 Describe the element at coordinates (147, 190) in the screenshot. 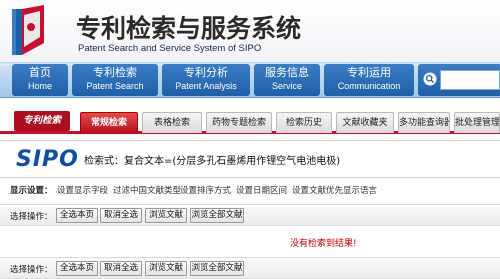

I see `filter-doc-type-link: 过滤中国文献类型` at that location.